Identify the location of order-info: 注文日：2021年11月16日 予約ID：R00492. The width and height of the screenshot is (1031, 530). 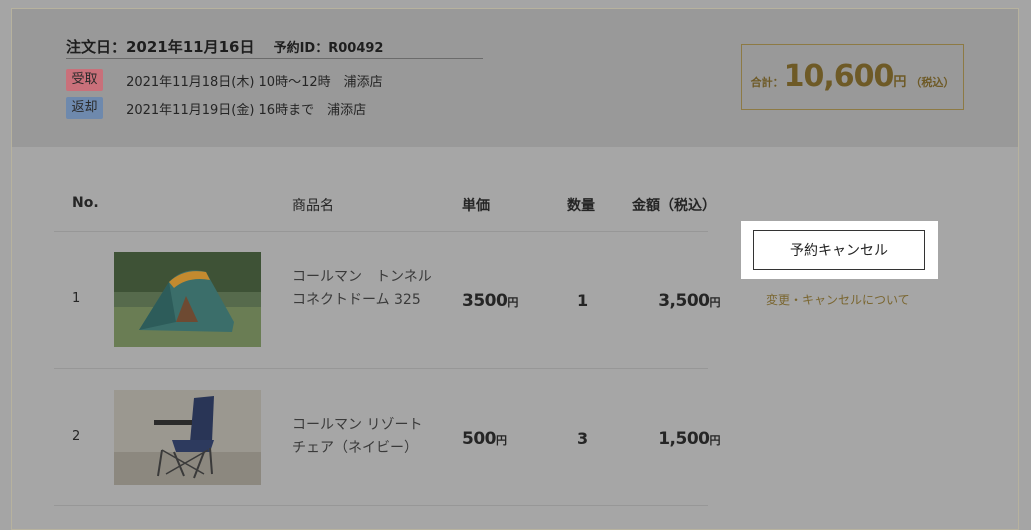
(274, 47).